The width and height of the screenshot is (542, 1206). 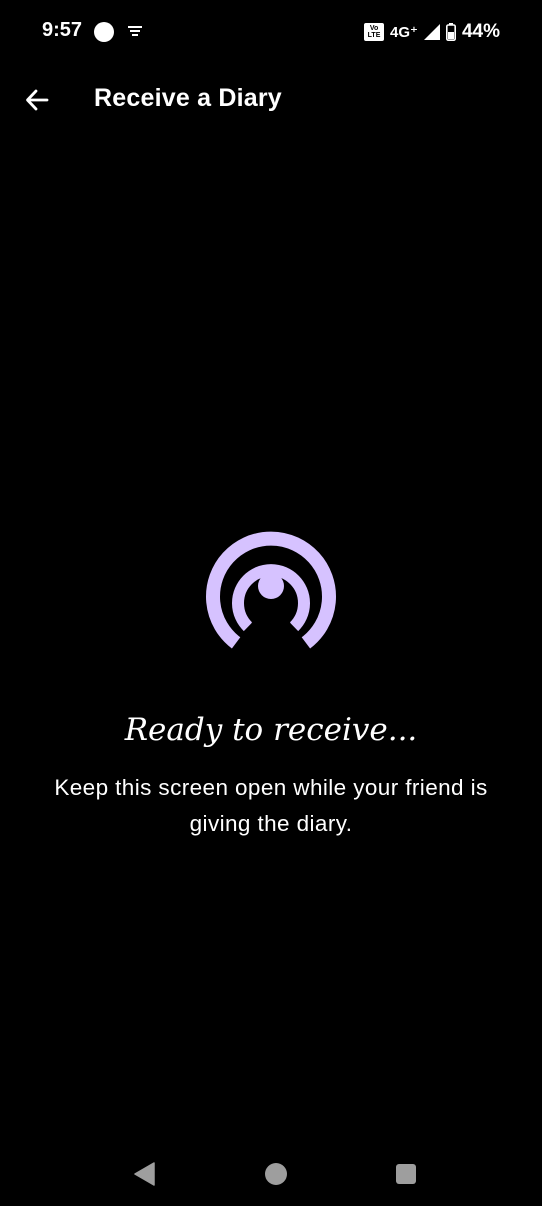 I want to click on notification-app-icon, so click(x=135, y=31).